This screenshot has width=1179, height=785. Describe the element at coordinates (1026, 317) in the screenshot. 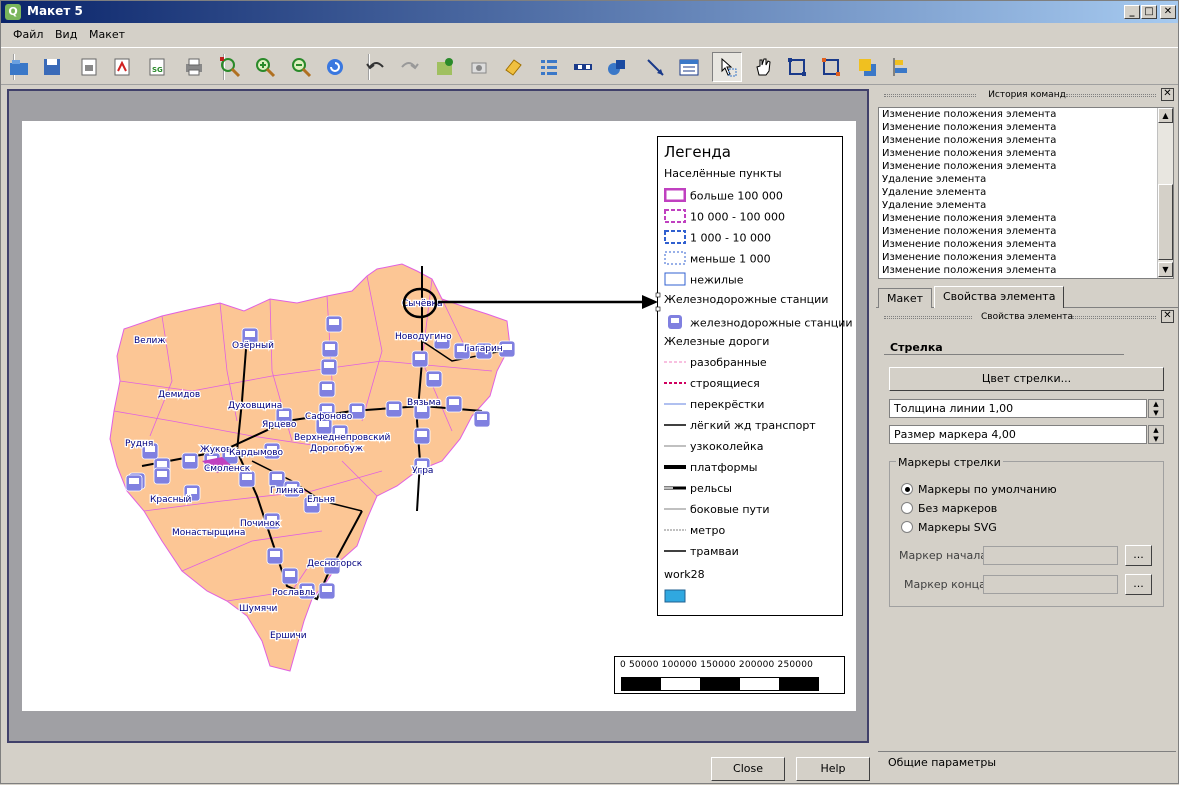

I see `props-title: Свойства элемента` at that location.